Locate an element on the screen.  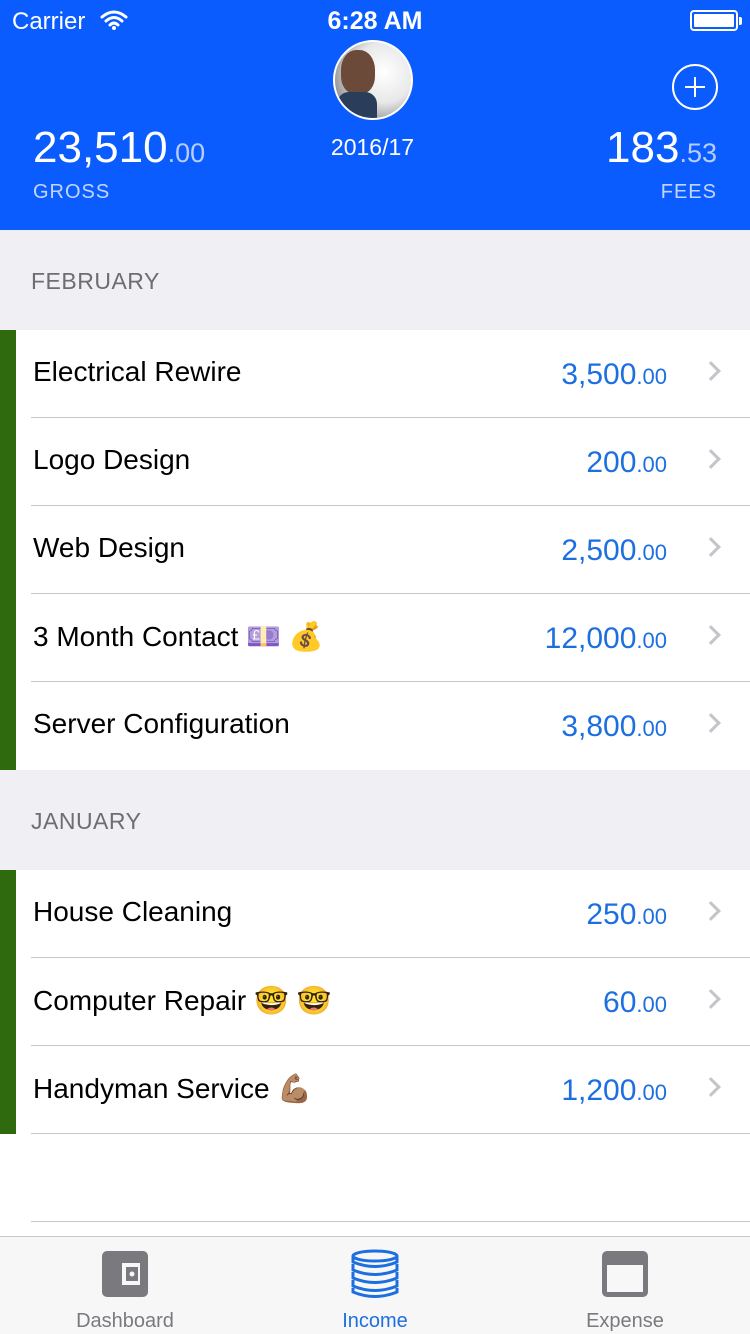
add-income-button is located at coordinates (695, 87).